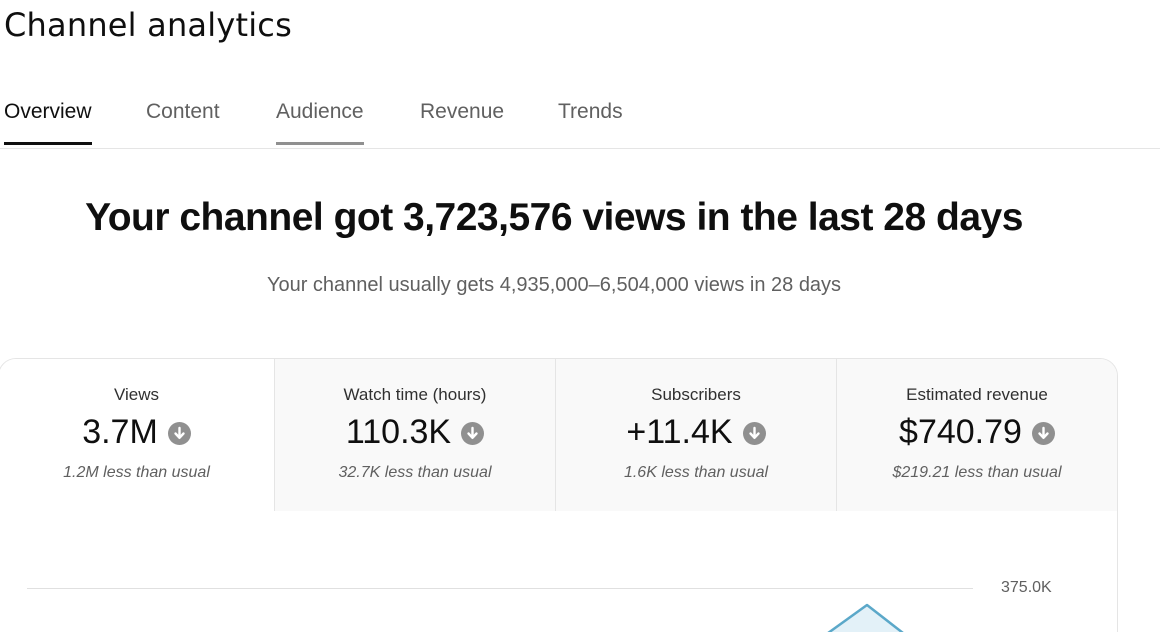 The height and width of the screenshot is (632, 1160). What do you see at coordinates (320, 122) in the screenshot?
I see `tab-audience: Audience` at bounding box center [320, 122].